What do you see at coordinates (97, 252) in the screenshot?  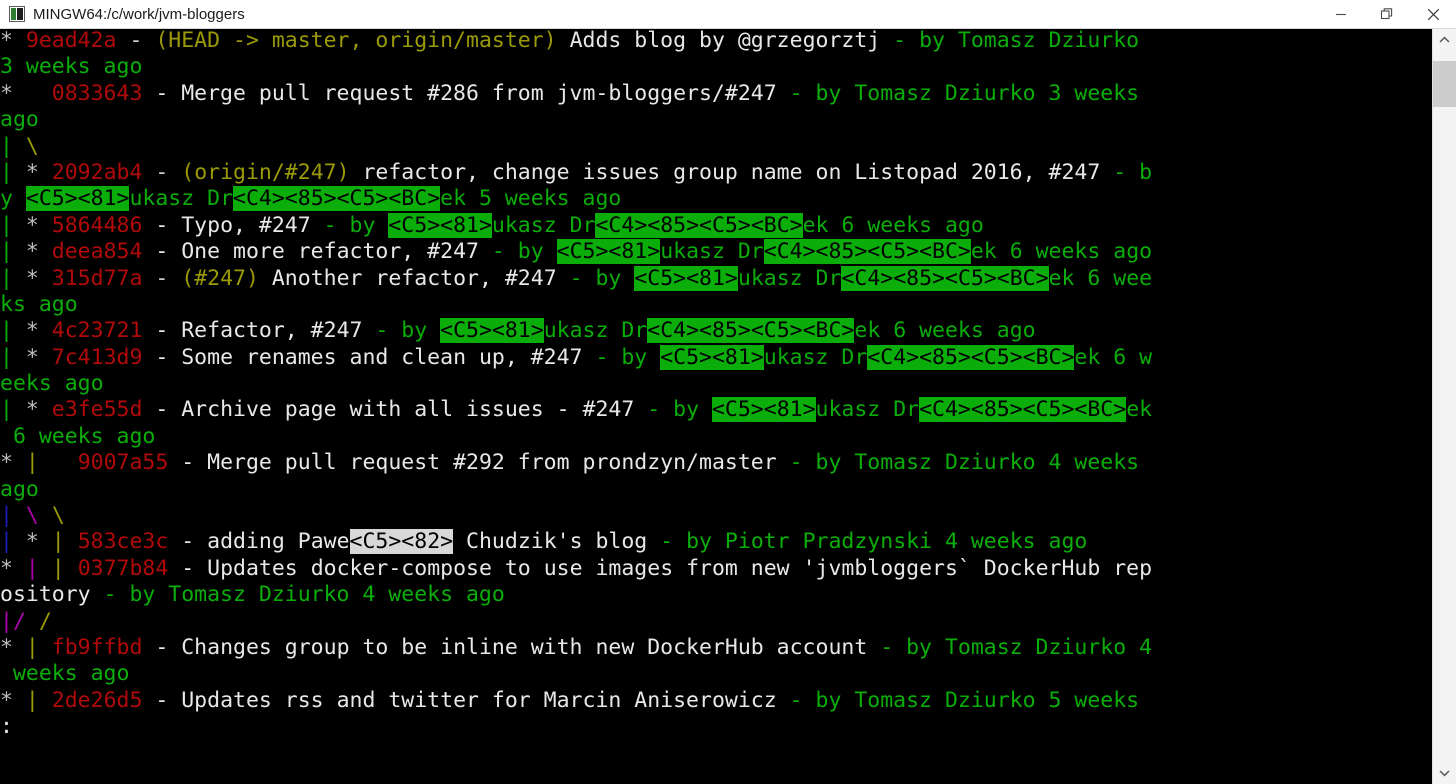 I see `terminal-text-span: deea854` at bounding box center [97, 252].